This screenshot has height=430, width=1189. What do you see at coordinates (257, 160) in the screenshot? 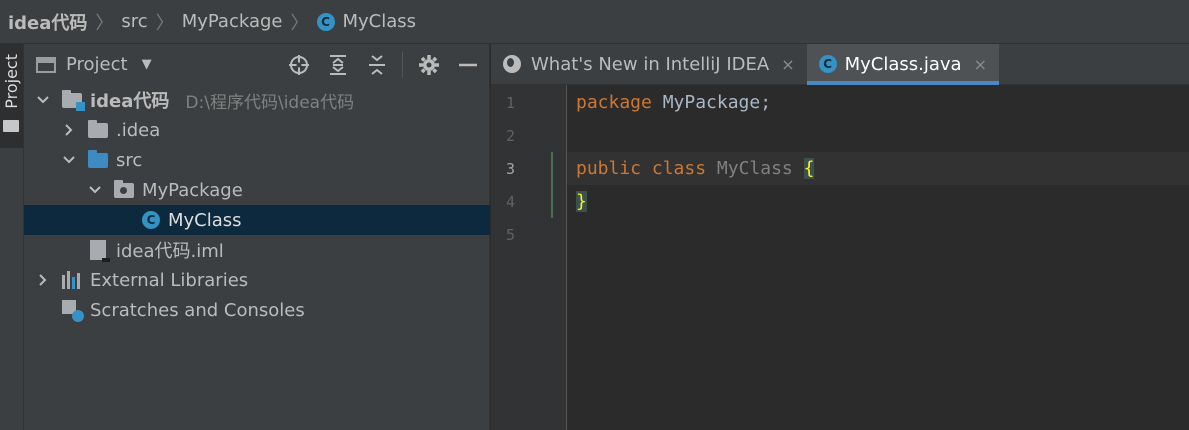
I see `tree-item-src: src` at bounding box center [257, 160].